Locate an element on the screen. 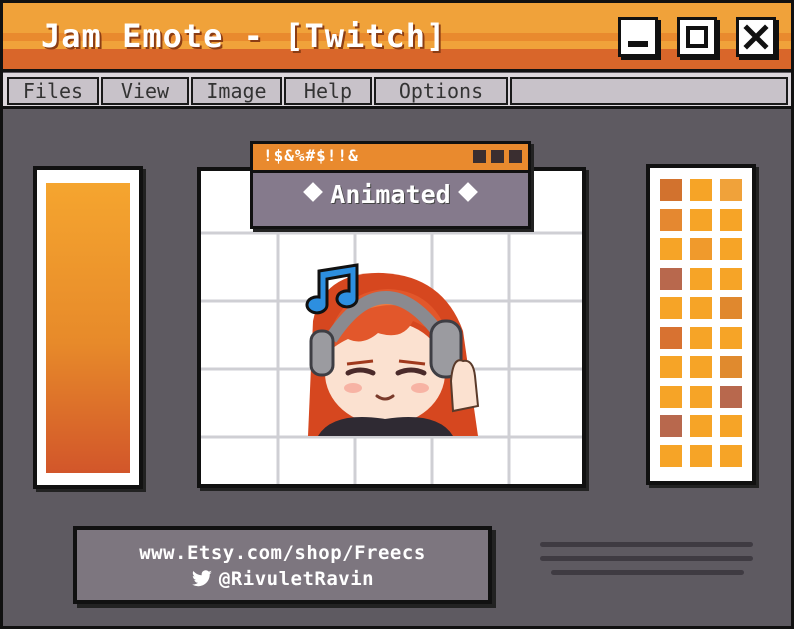 Image resolution: width=794 pixels, height=629 pixels. close-button is located at coordinates (756, 37).